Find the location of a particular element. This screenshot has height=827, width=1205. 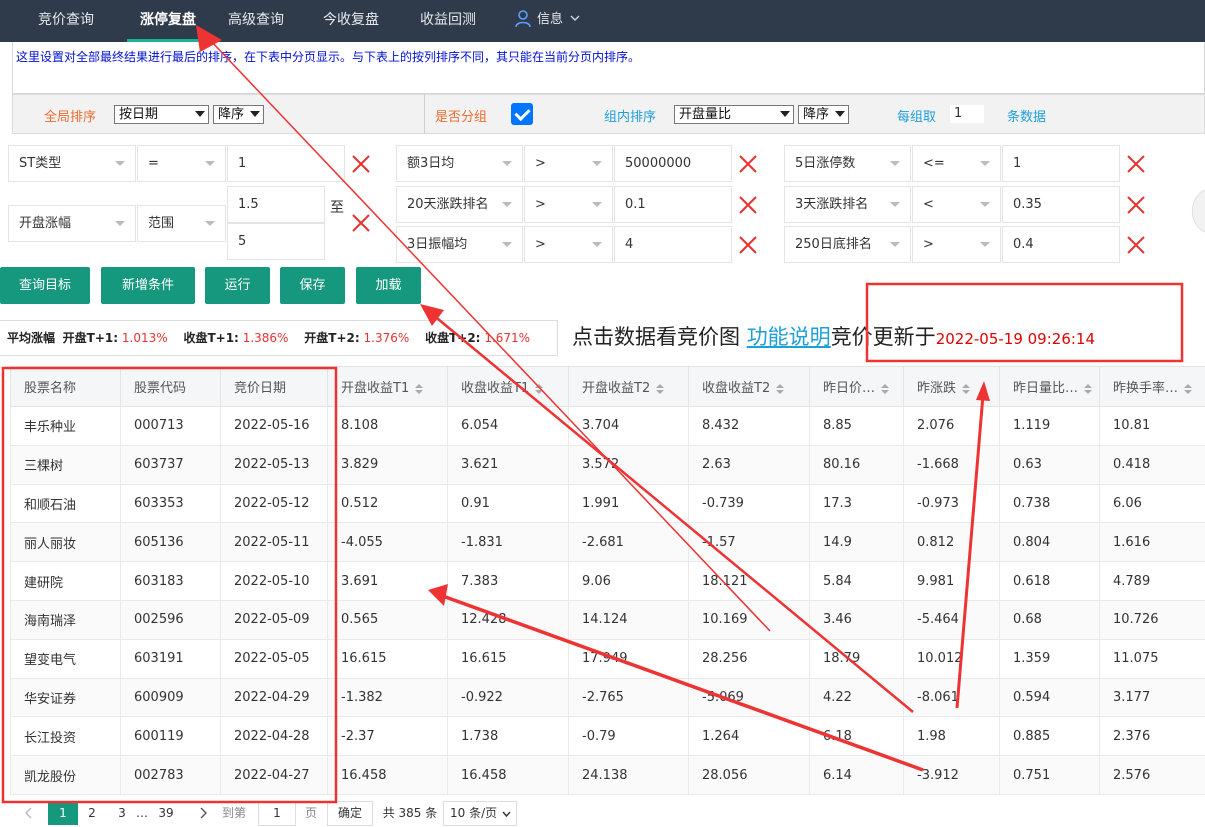

table-cell: 3.829 is located at coordinates (387, 464).